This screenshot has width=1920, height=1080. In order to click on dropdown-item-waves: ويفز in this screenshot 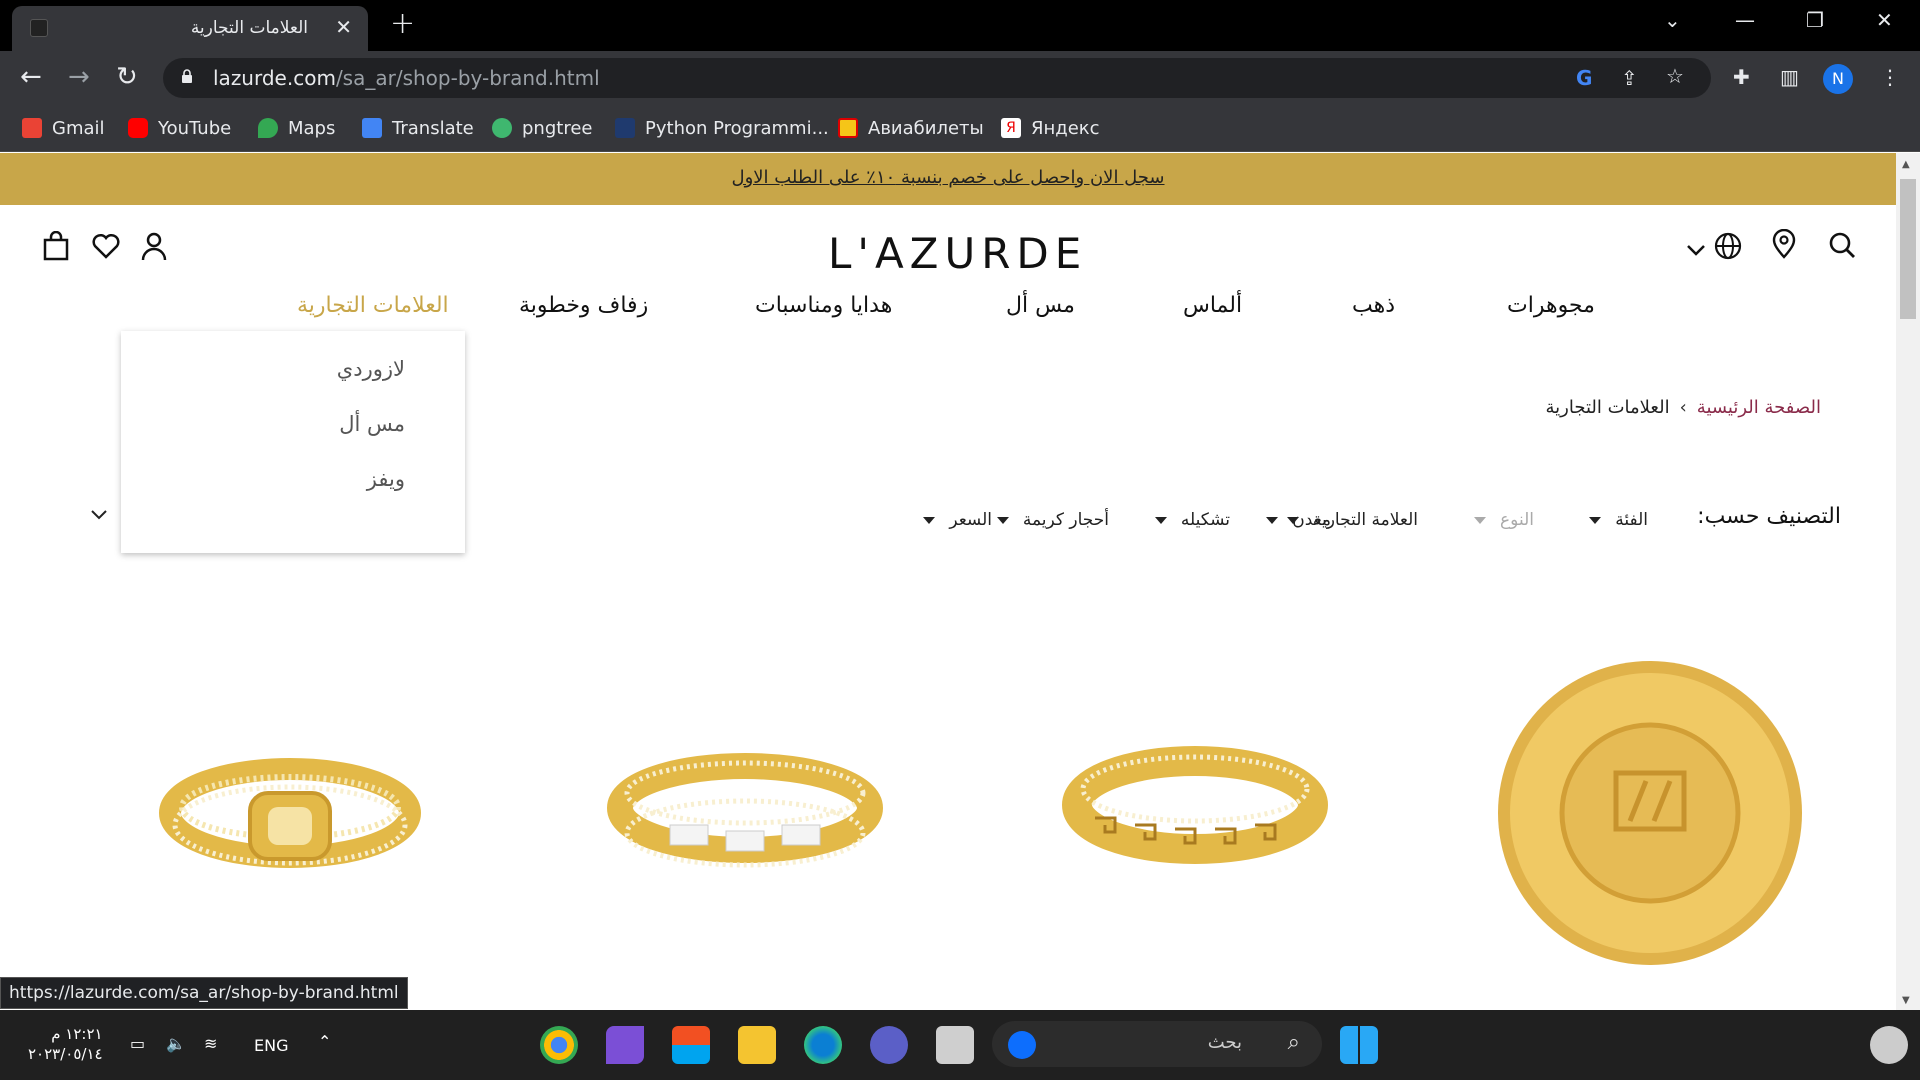, I will do `click(386, 479)`.